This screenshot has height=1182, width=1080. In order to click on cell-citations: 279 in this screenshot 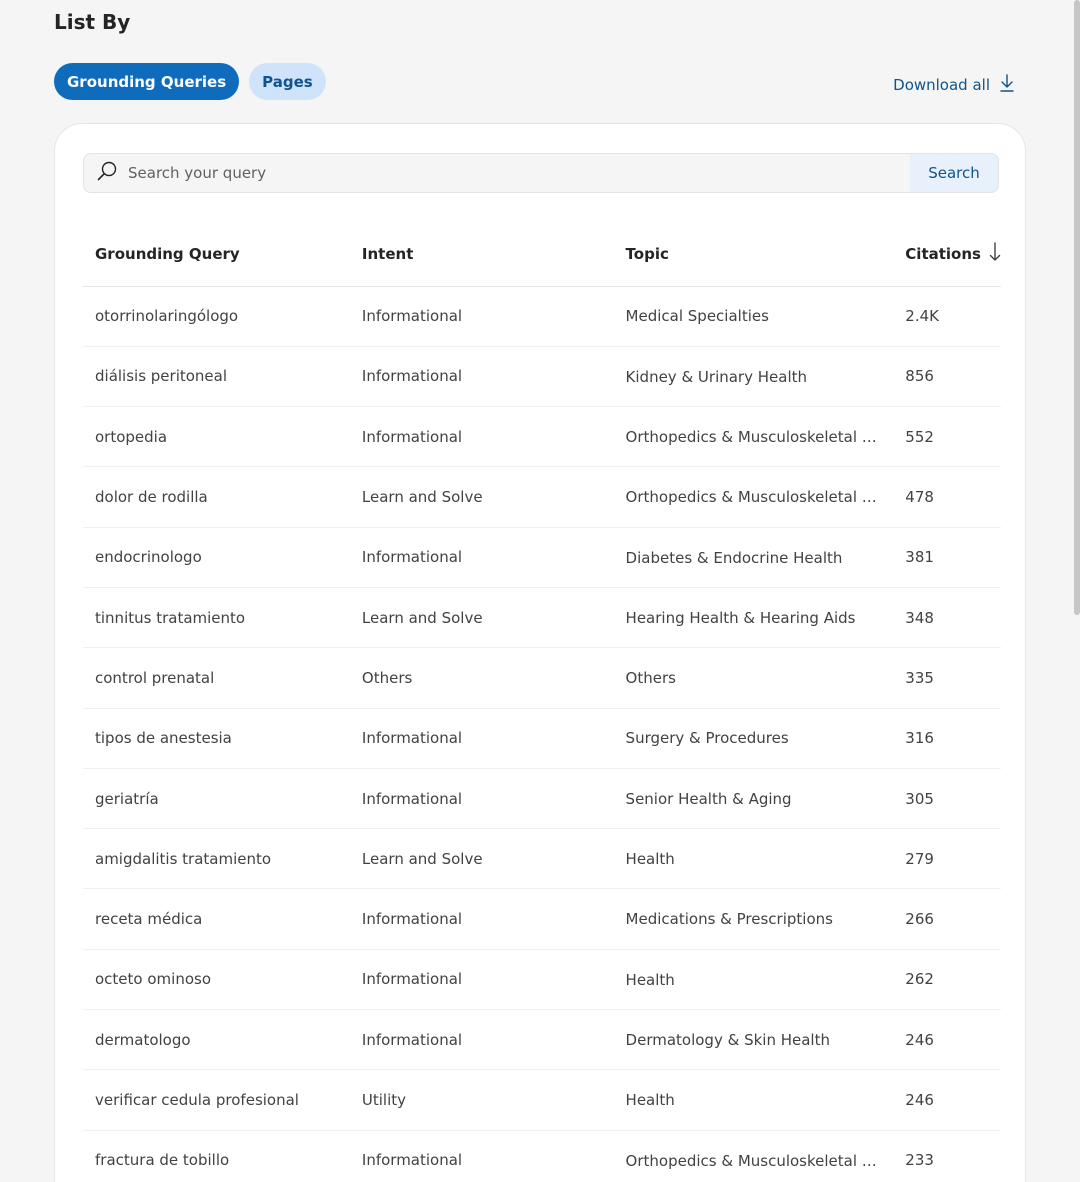, I will do `click(947, 859)`.